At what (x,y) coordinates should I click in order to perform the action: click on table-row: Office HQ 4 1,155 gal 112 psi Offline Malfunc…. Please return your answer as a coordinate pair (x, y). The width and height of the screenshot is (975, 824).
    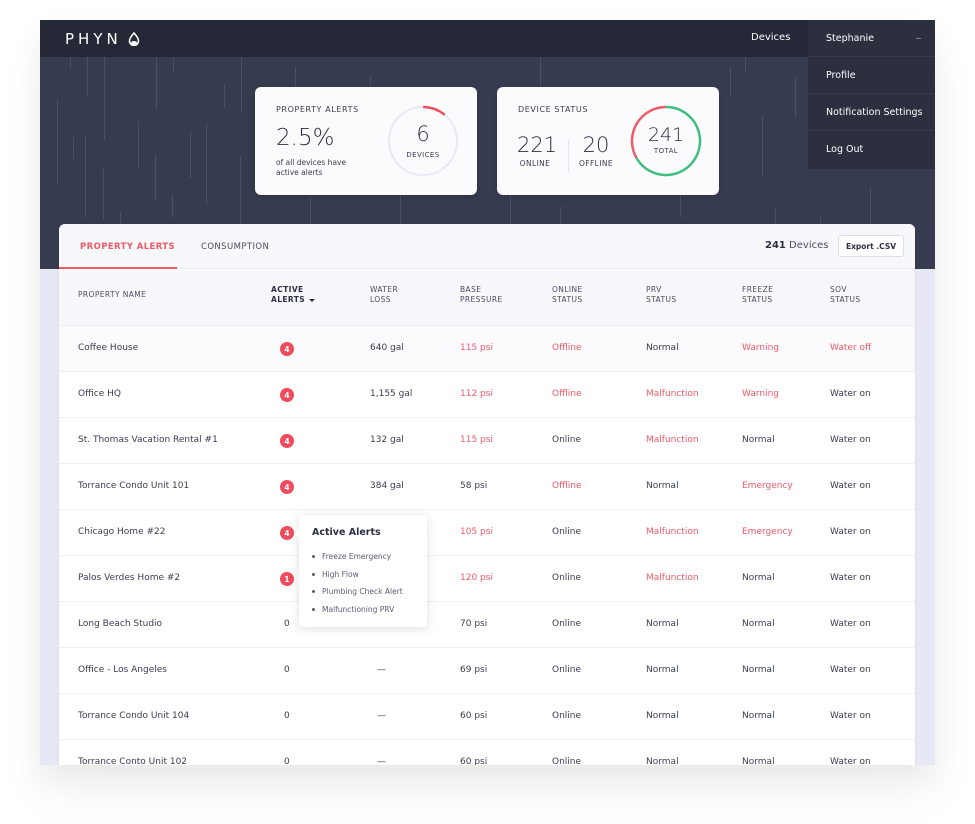
    Looking at the image, I should click on (487, 395).